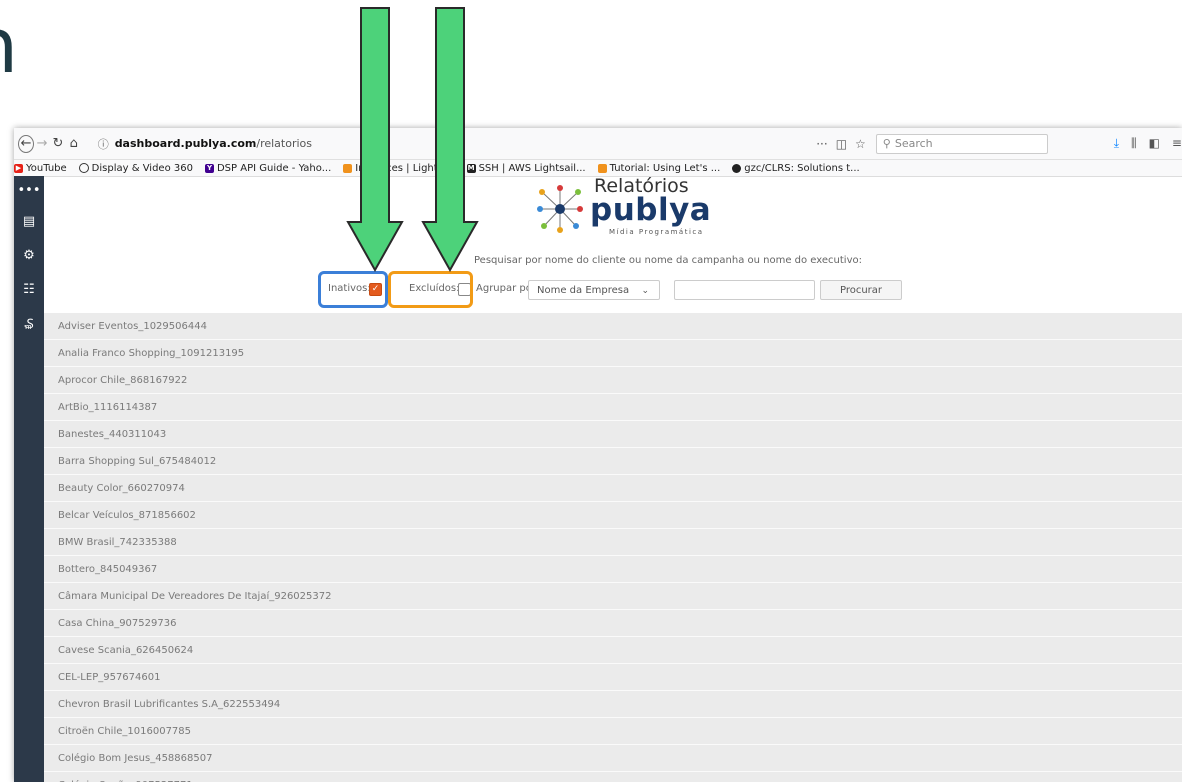 The width and height of the screenshot is (1182, 782). Describe the element at coordinates (18, 168) in the screenshot. I see `youtube-icon: ▶` at that location.